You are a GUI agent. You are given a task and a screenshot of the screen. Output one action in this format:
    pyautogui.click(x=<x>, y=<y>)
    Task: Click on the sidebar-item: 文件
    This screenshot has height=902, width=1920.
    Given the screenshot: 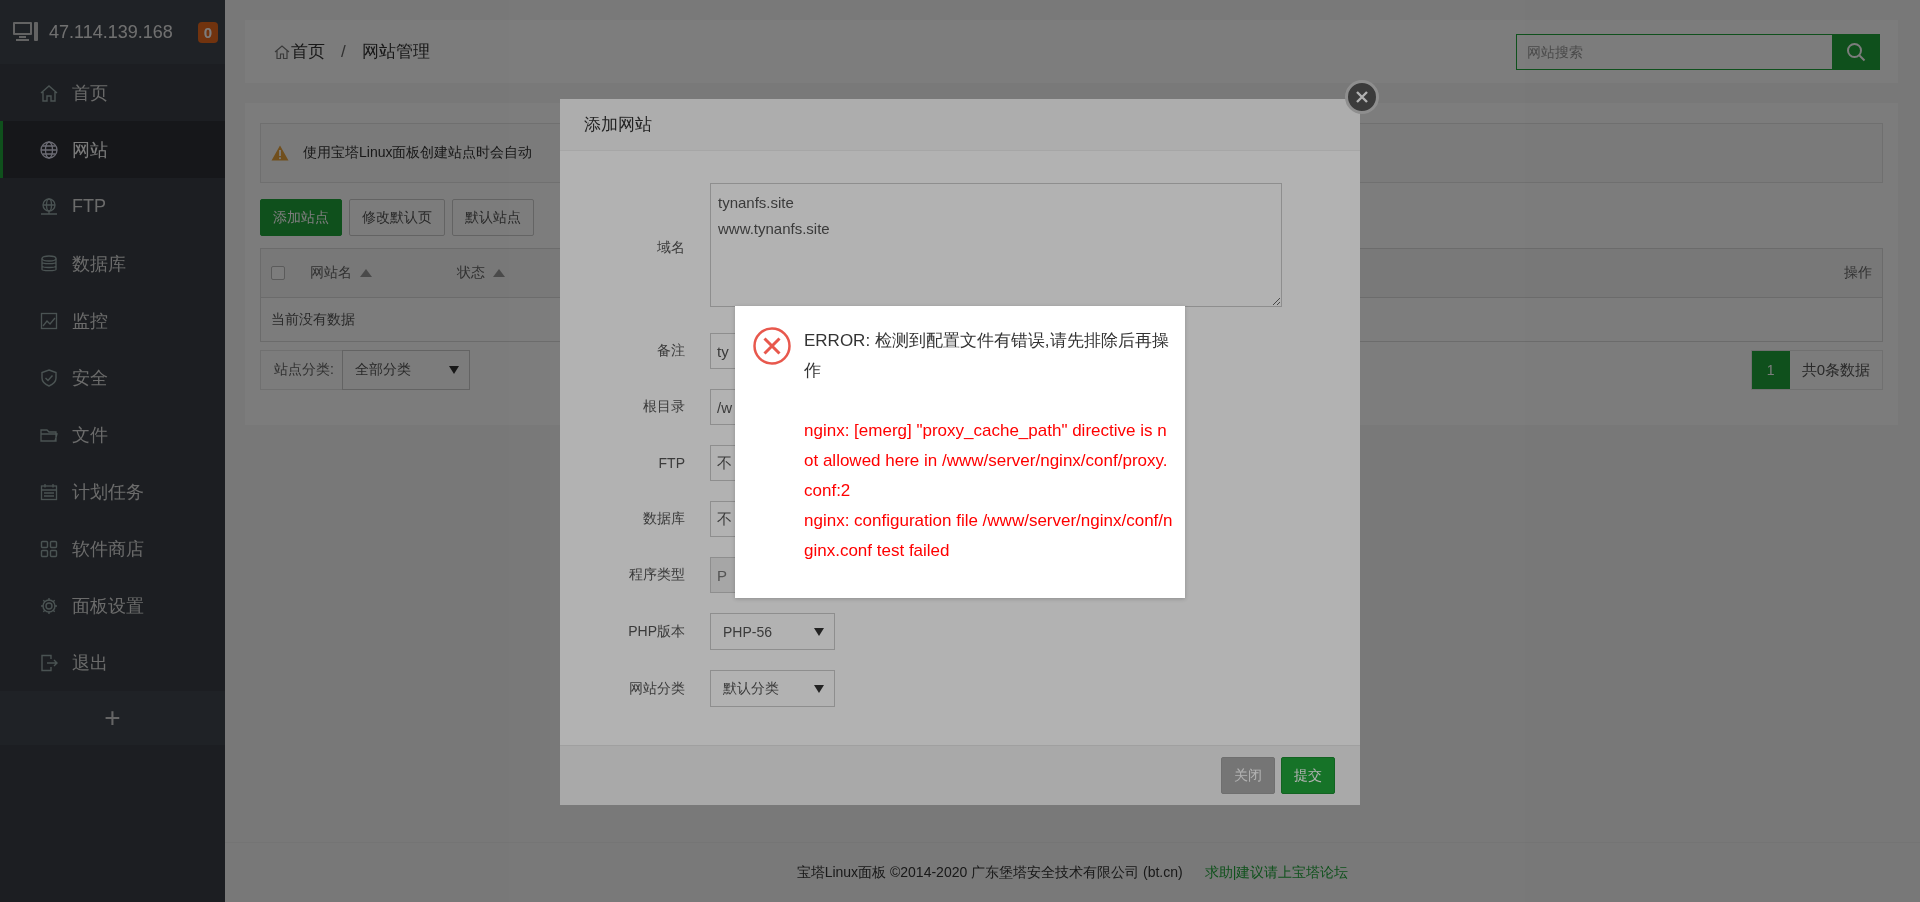 What is the action you would take?
    pyautogui.click(x=112, y=434)
    